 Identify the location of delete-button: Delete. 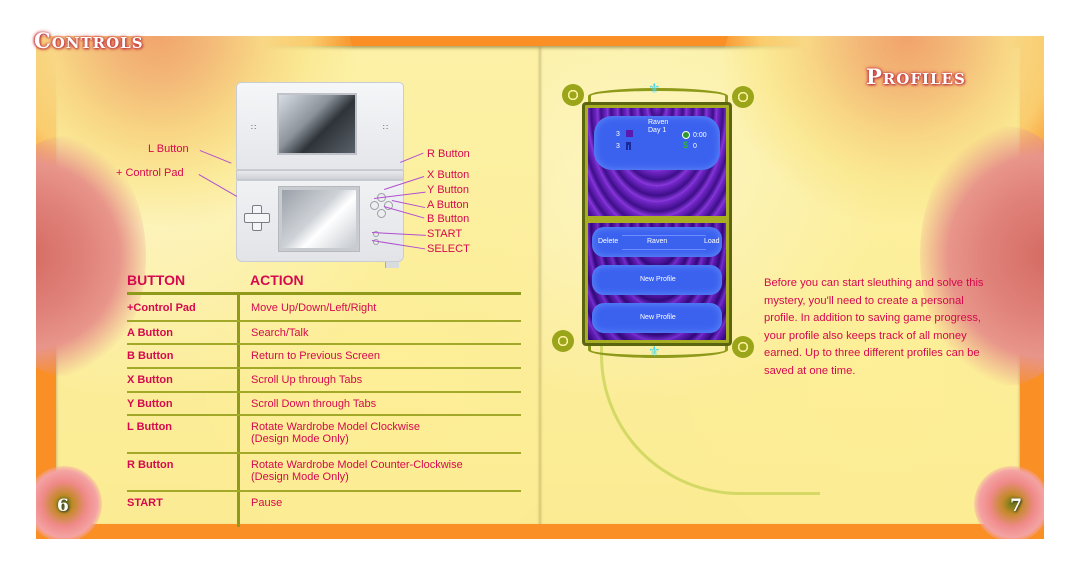
(608, 241).